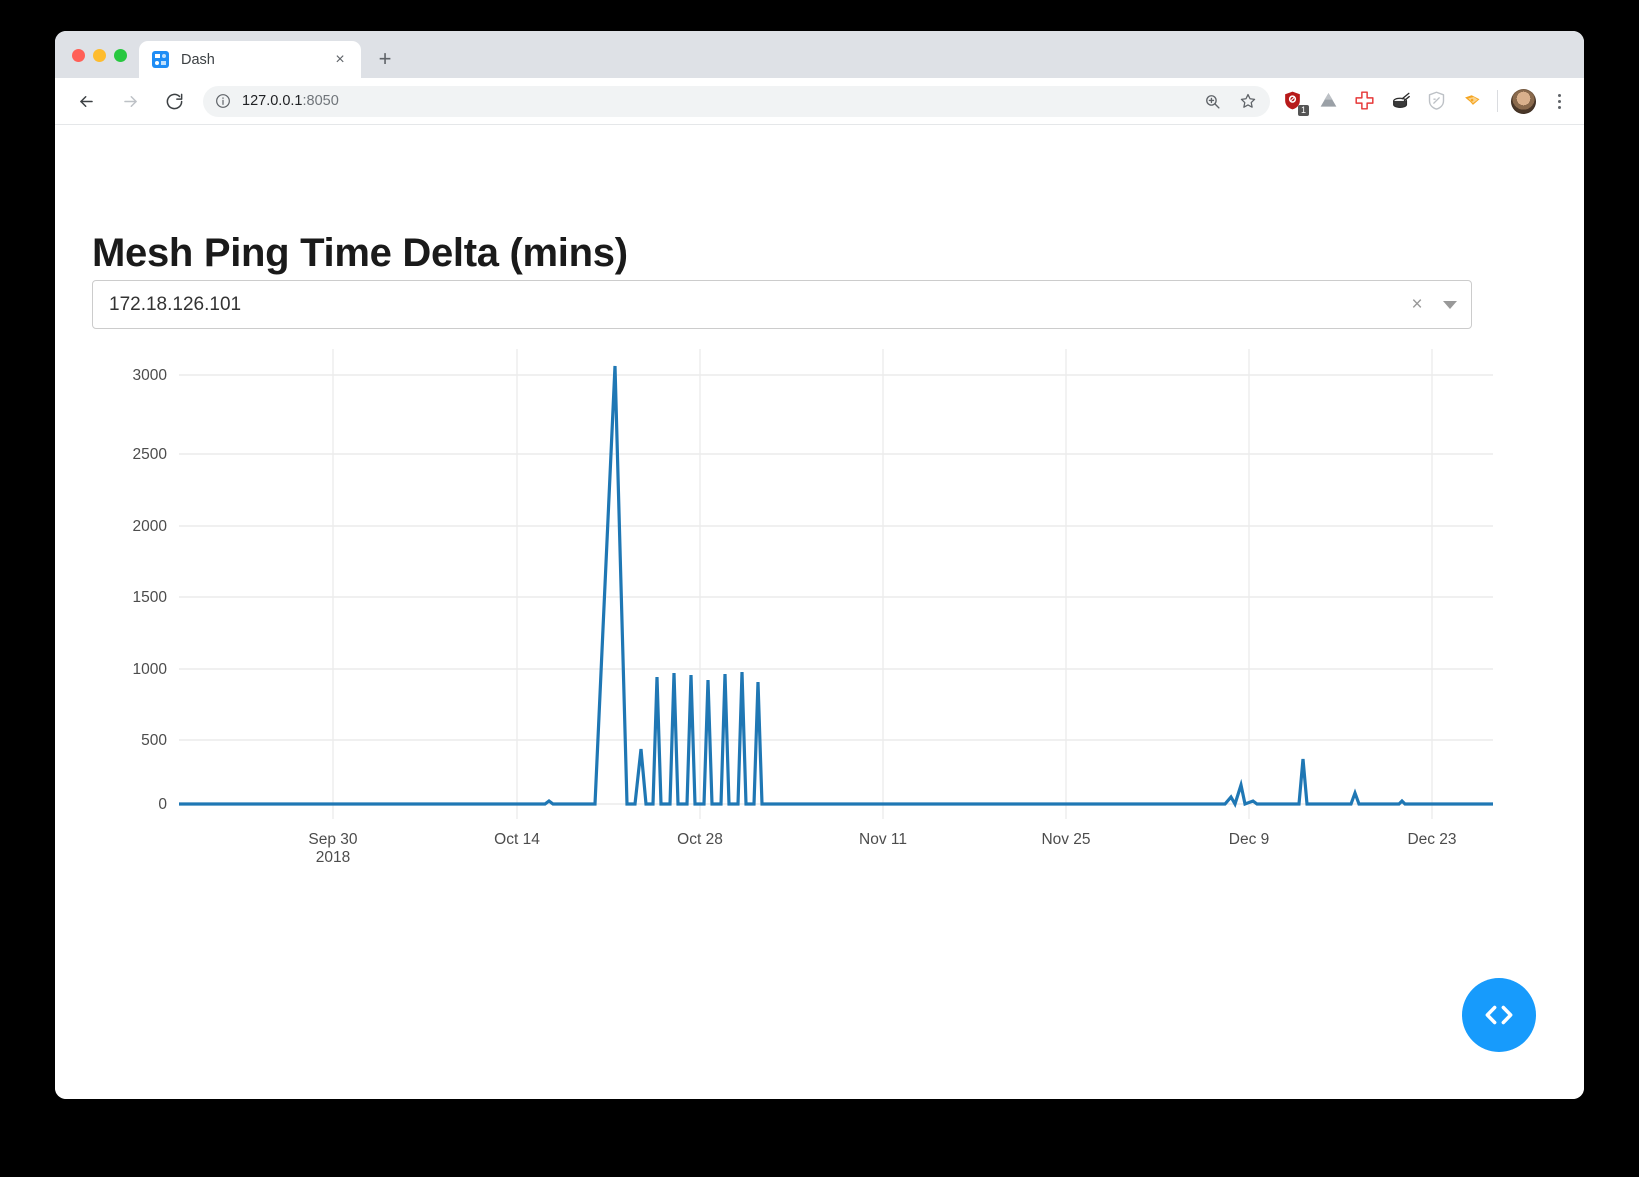  I want to click on drum-extension-icon, so click(1401, 101).